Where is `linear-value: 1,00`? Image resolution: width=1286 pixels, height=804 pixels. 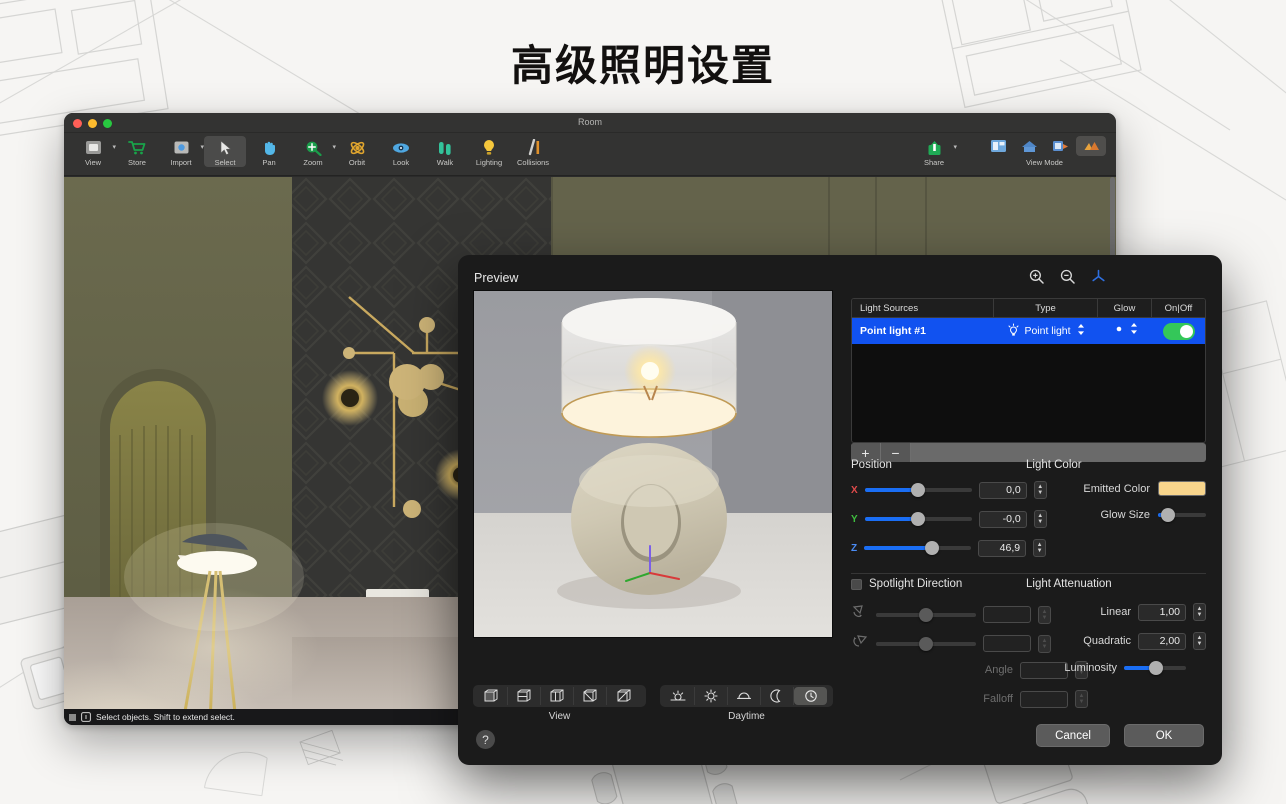
linear-value: 1,00 is located at coordinates (1162, 612).